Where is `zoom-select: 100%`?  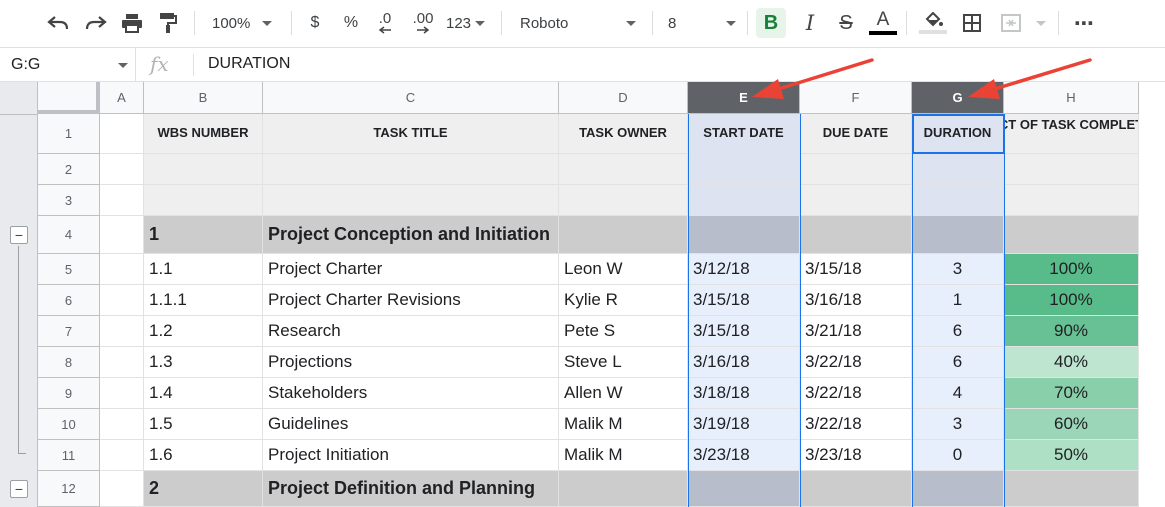
zoom-select: 100% is located at coordinates (247, 23).